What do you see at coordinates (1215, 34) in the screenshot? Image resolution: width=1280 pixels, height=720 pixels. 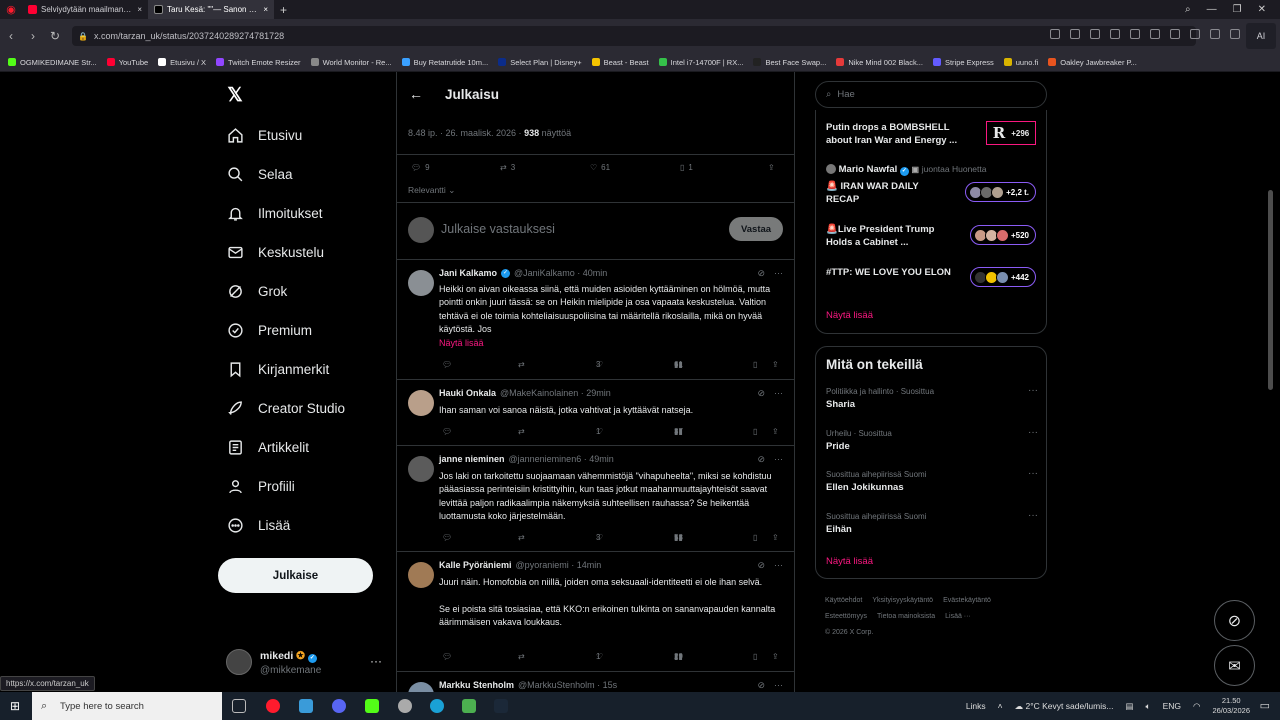 I see `extension-icon` at bounding box center [1215, 34].